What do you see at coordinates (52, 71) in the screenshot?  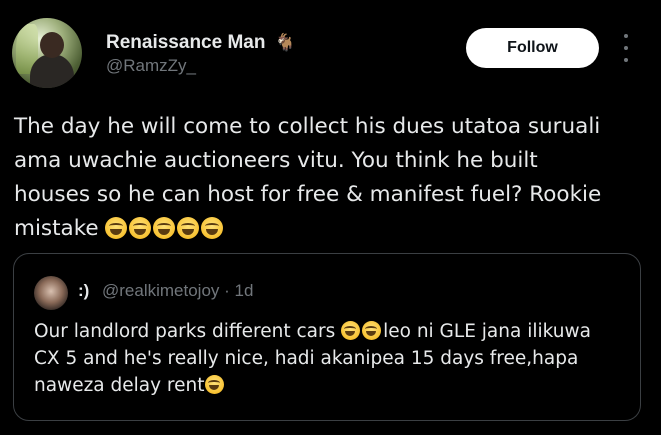 I see `avatar-figure-body` at bounding box center [52, 71].